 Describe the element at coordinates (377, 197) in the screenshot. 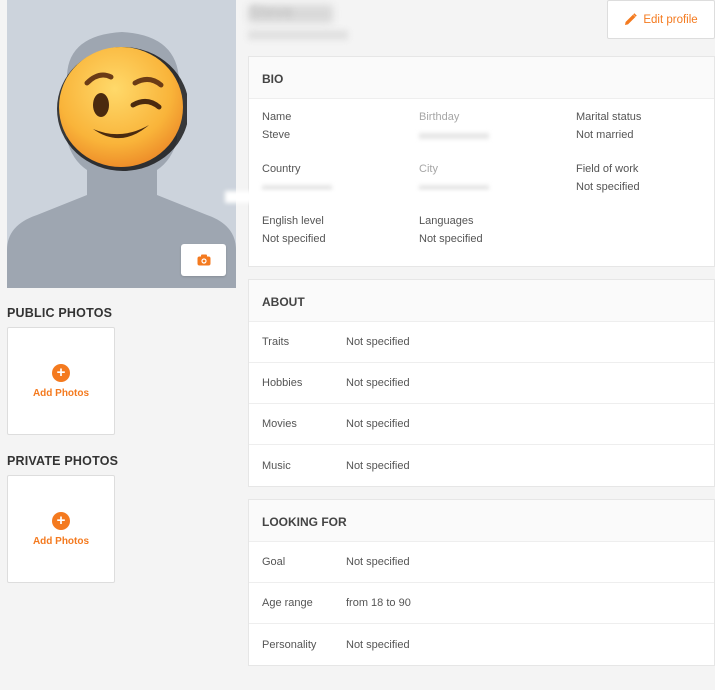

I see `redaction-overlay` at that location.